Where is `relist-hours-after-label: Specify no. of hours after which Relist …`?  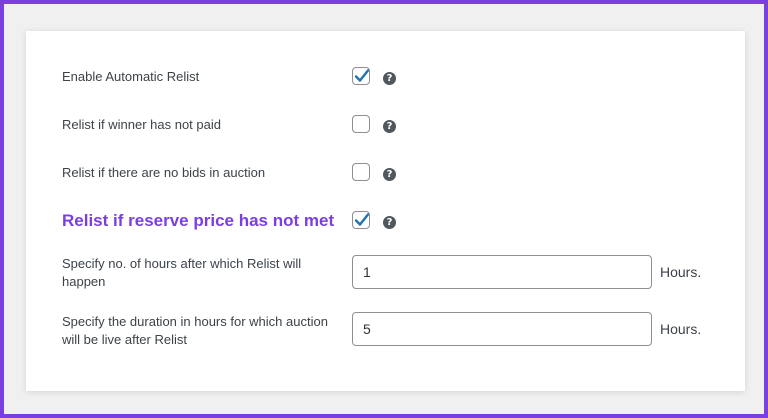
relist-hours-after-label: Specify no. of hours after which Relist … is located at coordinates (182, 272).